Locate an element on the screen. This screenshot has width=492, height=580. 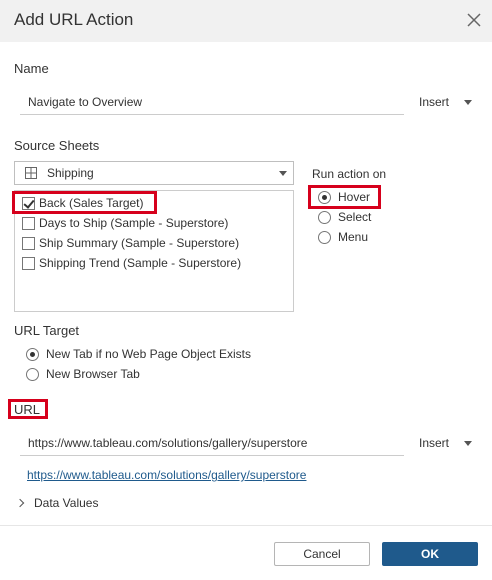
close-button is located at coordinates (474, 20).